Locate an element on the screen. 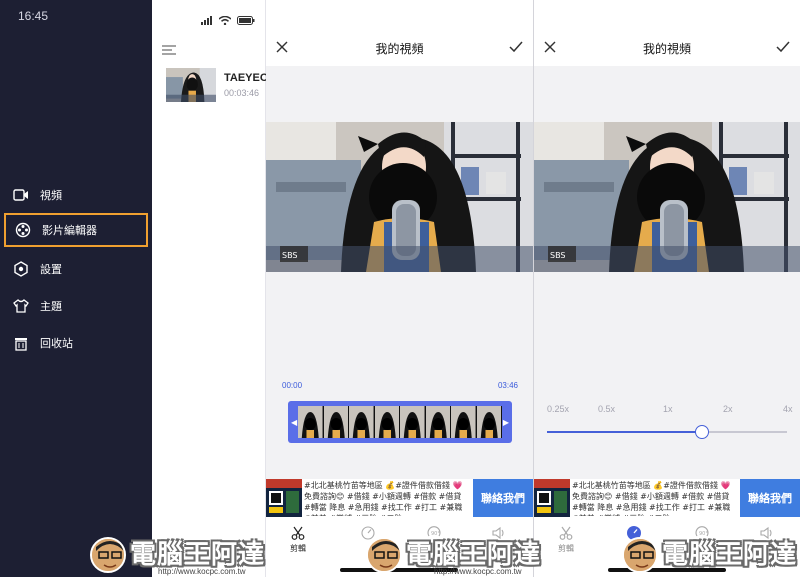 The width and height of the screenshot is (800, 577). timeline-frames is located at coordinates (400, 422).